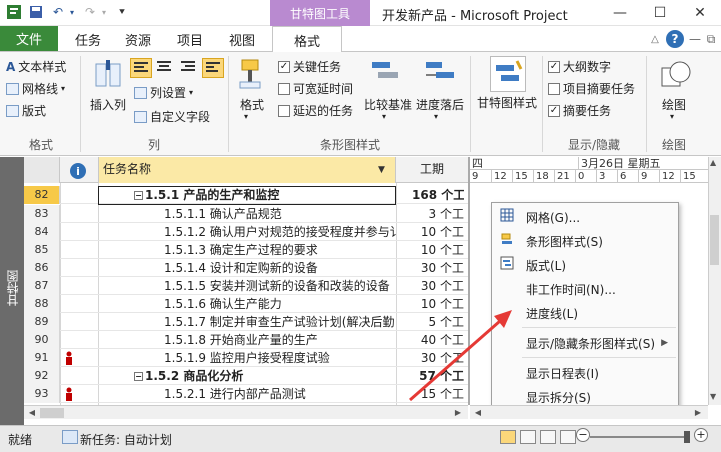 The height and width of the screenshot is (452, 721). What do you see at coordinates (141, 68) in the screenshot?
I see `align-left-button` at bounding box center [141, 68].